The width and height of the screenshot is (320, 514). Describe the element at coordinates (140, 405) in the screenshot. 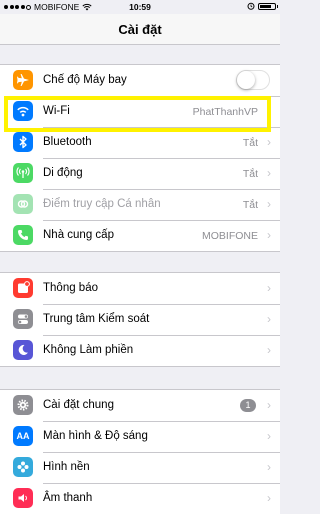

I see `settings-row-general: Cài đặt chung 1 ›` at that location.